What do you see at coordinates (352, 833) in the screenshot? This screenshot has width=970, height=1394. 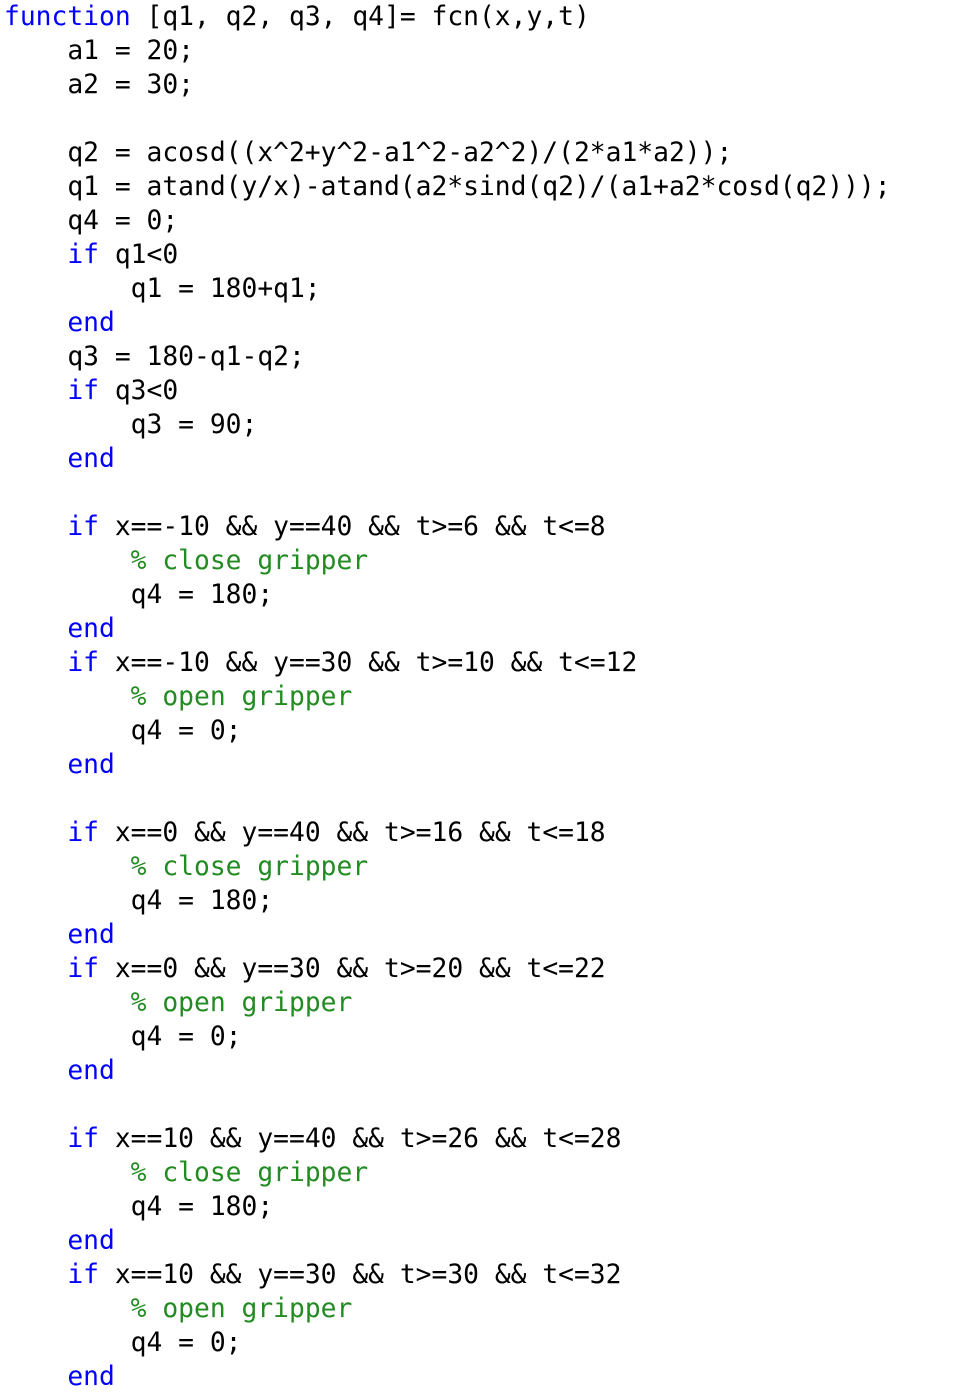 I see `code-token: x==0 && y==40 && t>=16 && t<=18` at bounding box center [352, 833].